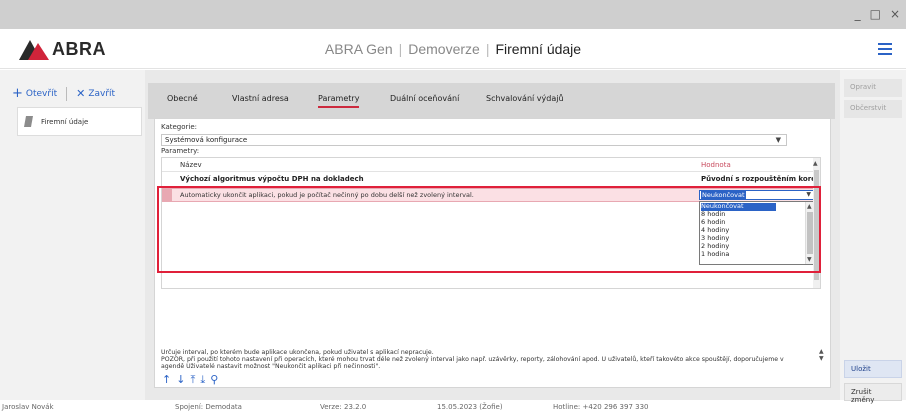 The width and height of the screenshot is (906, 412). I want to click on maximize-icon: □, so click(875, 14).